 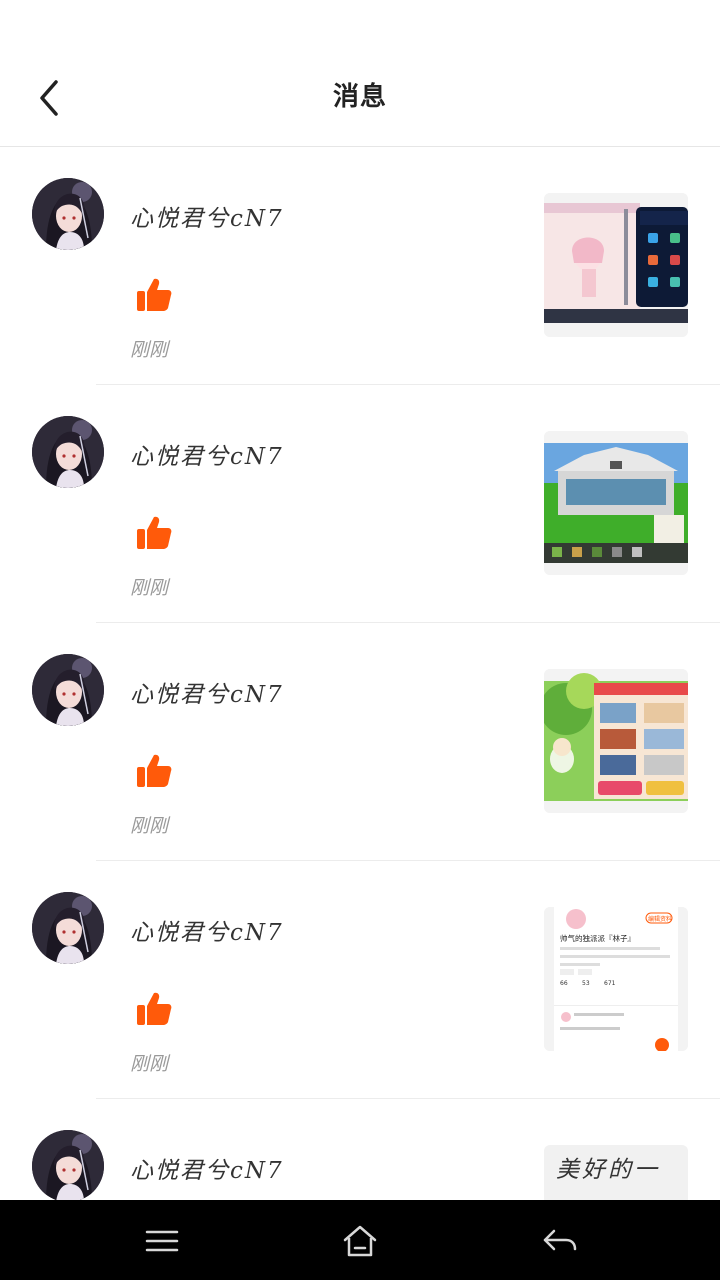 I want to click on return-arrow-icon, so click(x=560, y=1240).